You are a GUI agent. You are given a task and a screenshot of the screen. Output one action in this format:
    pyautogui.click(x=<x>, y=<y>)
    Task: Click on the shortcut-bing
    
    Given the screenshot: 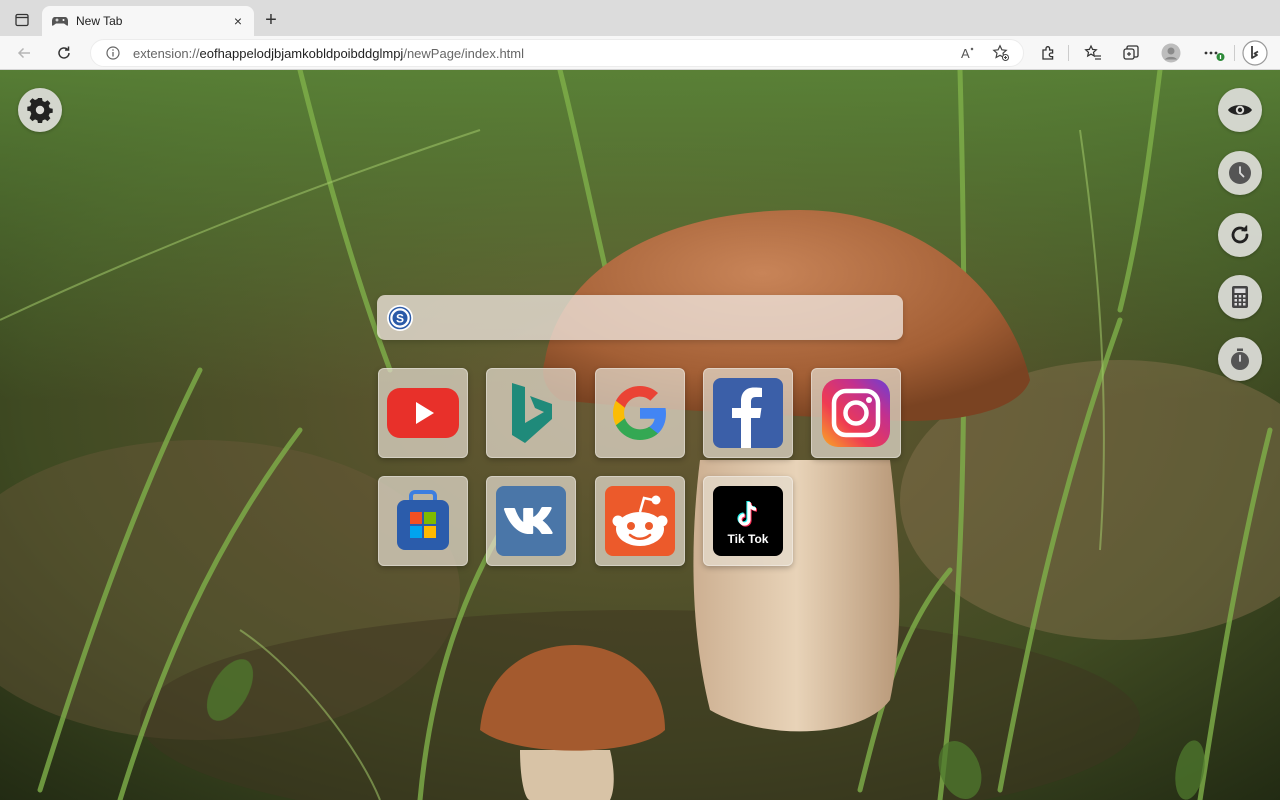 What is the action you would take?
    pyautogui.click(x=531, y=413)
    